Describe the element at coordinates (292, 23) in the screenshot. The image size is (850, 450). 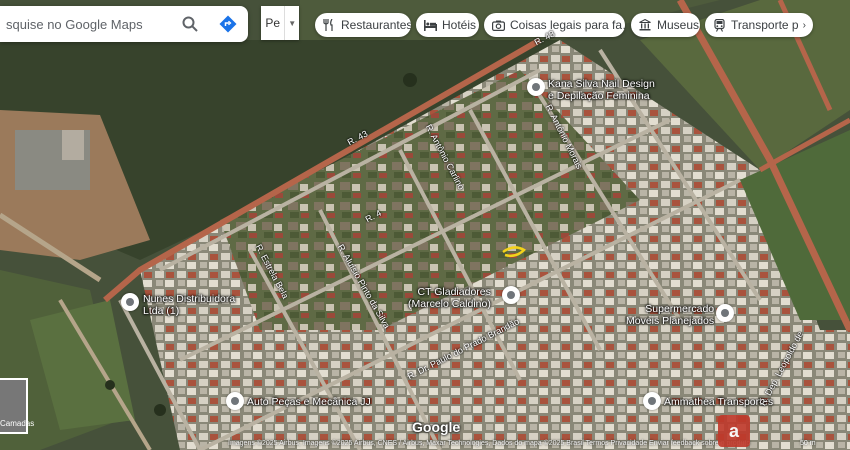
I see `chevron-down-icon: ▼` at that location.